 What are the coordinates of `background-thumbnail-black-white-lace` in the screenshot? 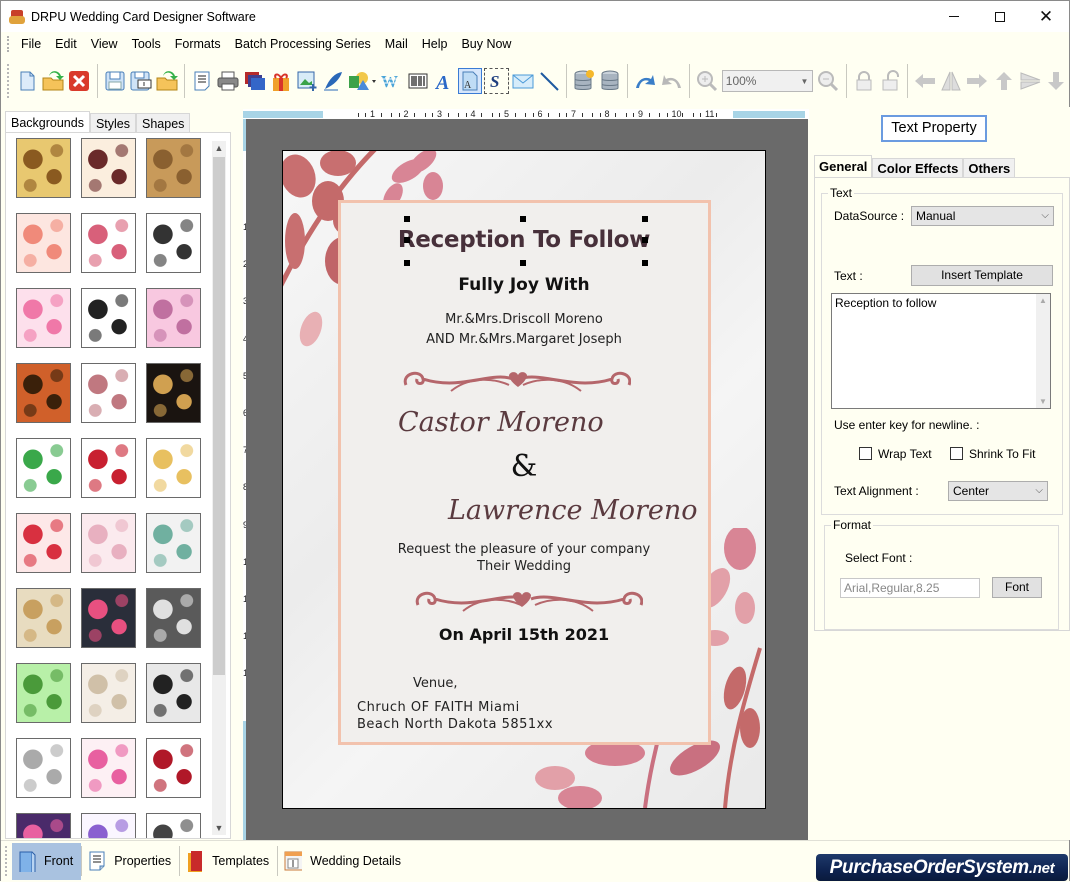 It's located at (173, 693).